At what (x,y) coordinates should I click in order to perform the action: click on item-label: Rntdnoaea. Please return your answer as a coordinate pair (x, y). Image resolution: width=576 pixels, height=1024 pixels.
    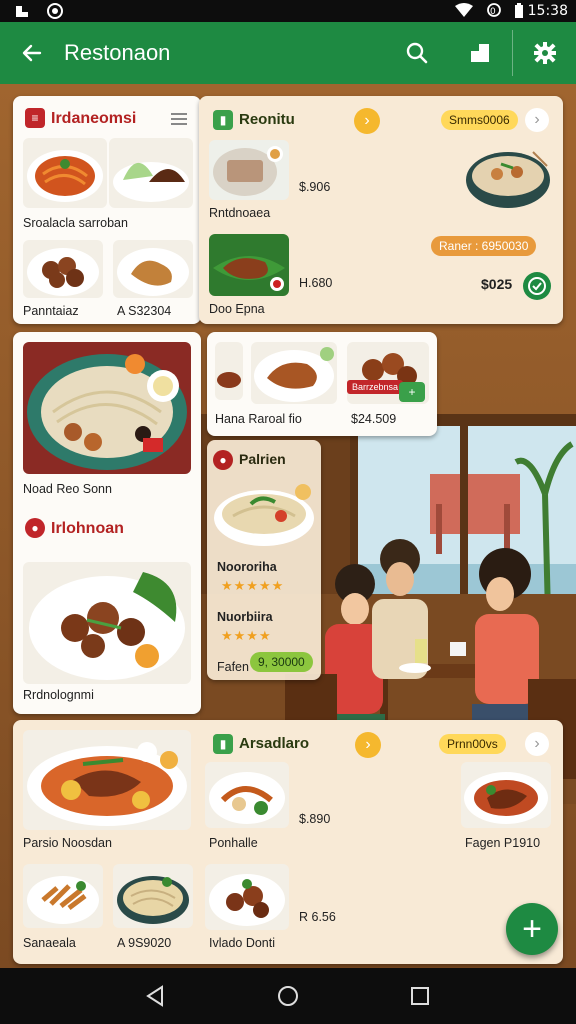
    Looking at the image, I should click on (240, 213).